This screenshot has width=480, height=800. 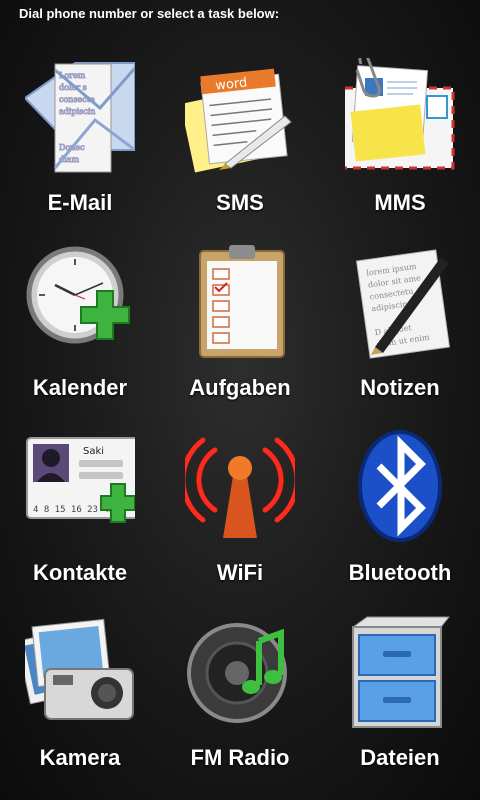 I want to click on tile-label-fm-radio: FM Radio, so click(x=240, y=757).